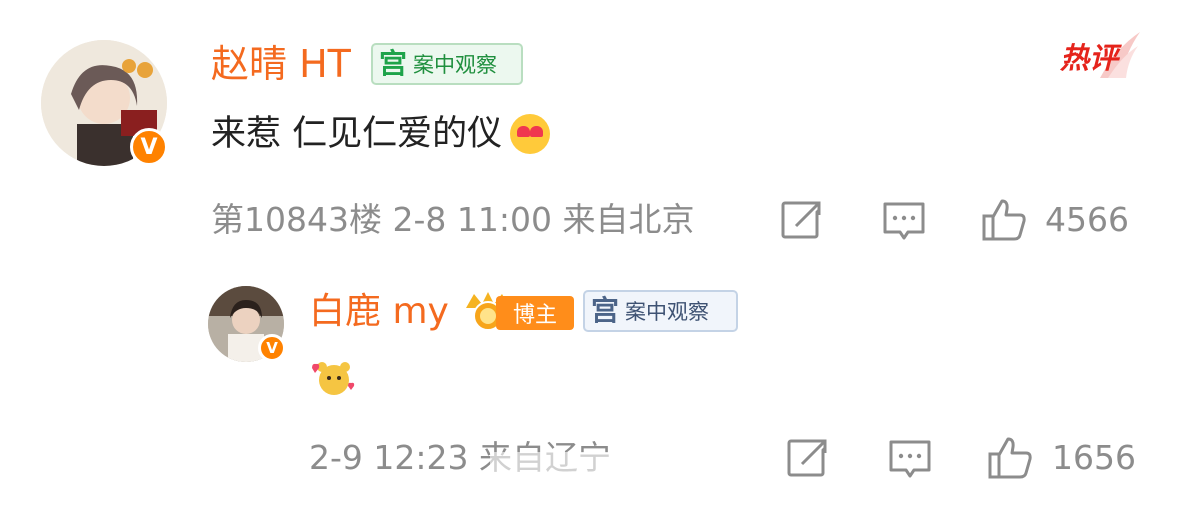 The image size is (1179, 511). I want to click on comment-meta: 第10843楼 2-8 11:00 来自北京, so click(452, 219).